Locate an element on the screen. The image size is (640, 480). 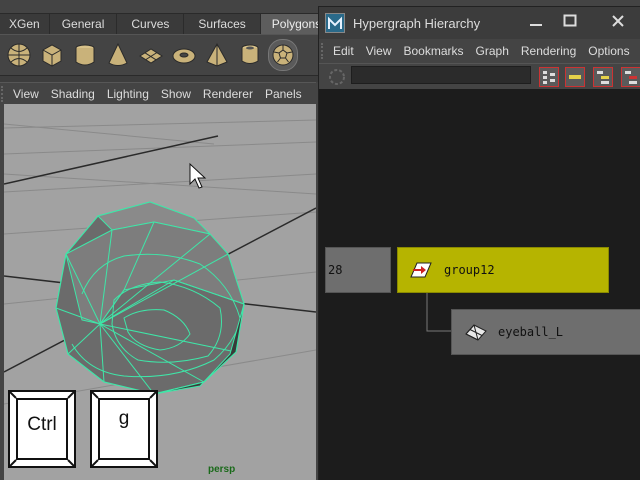
viewport-menu-lighting: Lighting is located at coordinates (128, 94).